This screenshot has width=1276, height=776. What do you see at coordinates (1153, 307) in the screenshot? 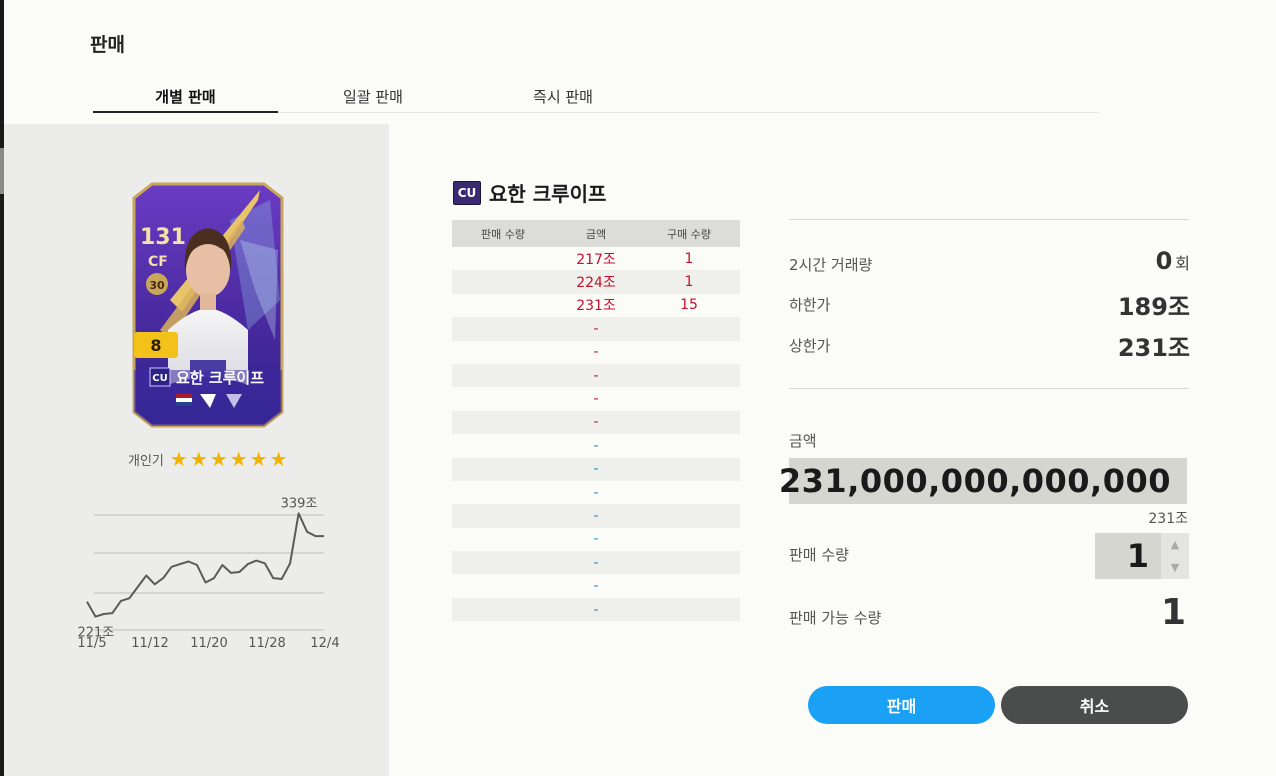
I see `floor-price-value: 189조` at bounding box center [1153, 307].